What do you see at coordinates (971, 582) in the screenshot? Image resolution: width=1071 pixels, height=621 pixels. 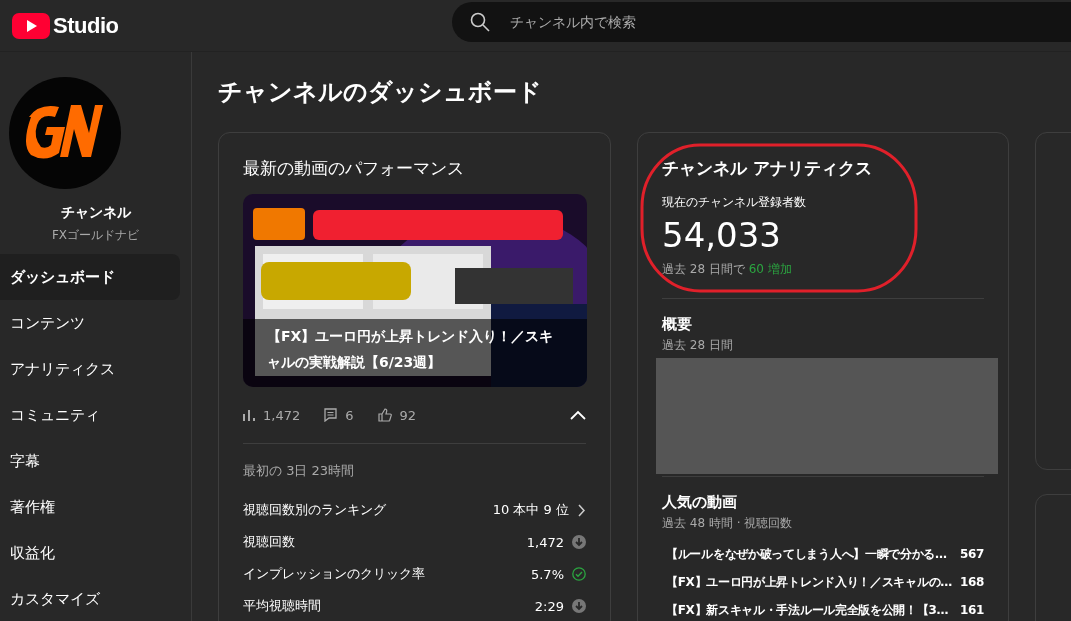 I see `view-count: 168` at bounding box center [971, 582].